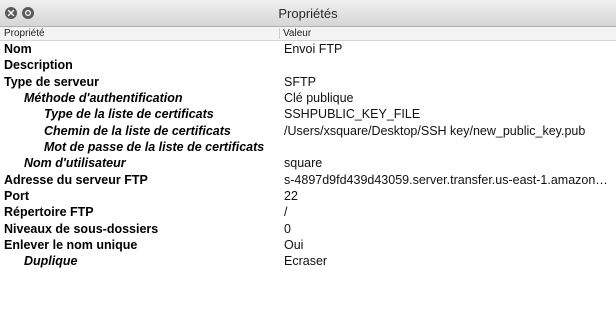  What do you see at coordinates (447, 229) in the screenshot?
I see `property-value: 0` at bounding box center [447, 229].